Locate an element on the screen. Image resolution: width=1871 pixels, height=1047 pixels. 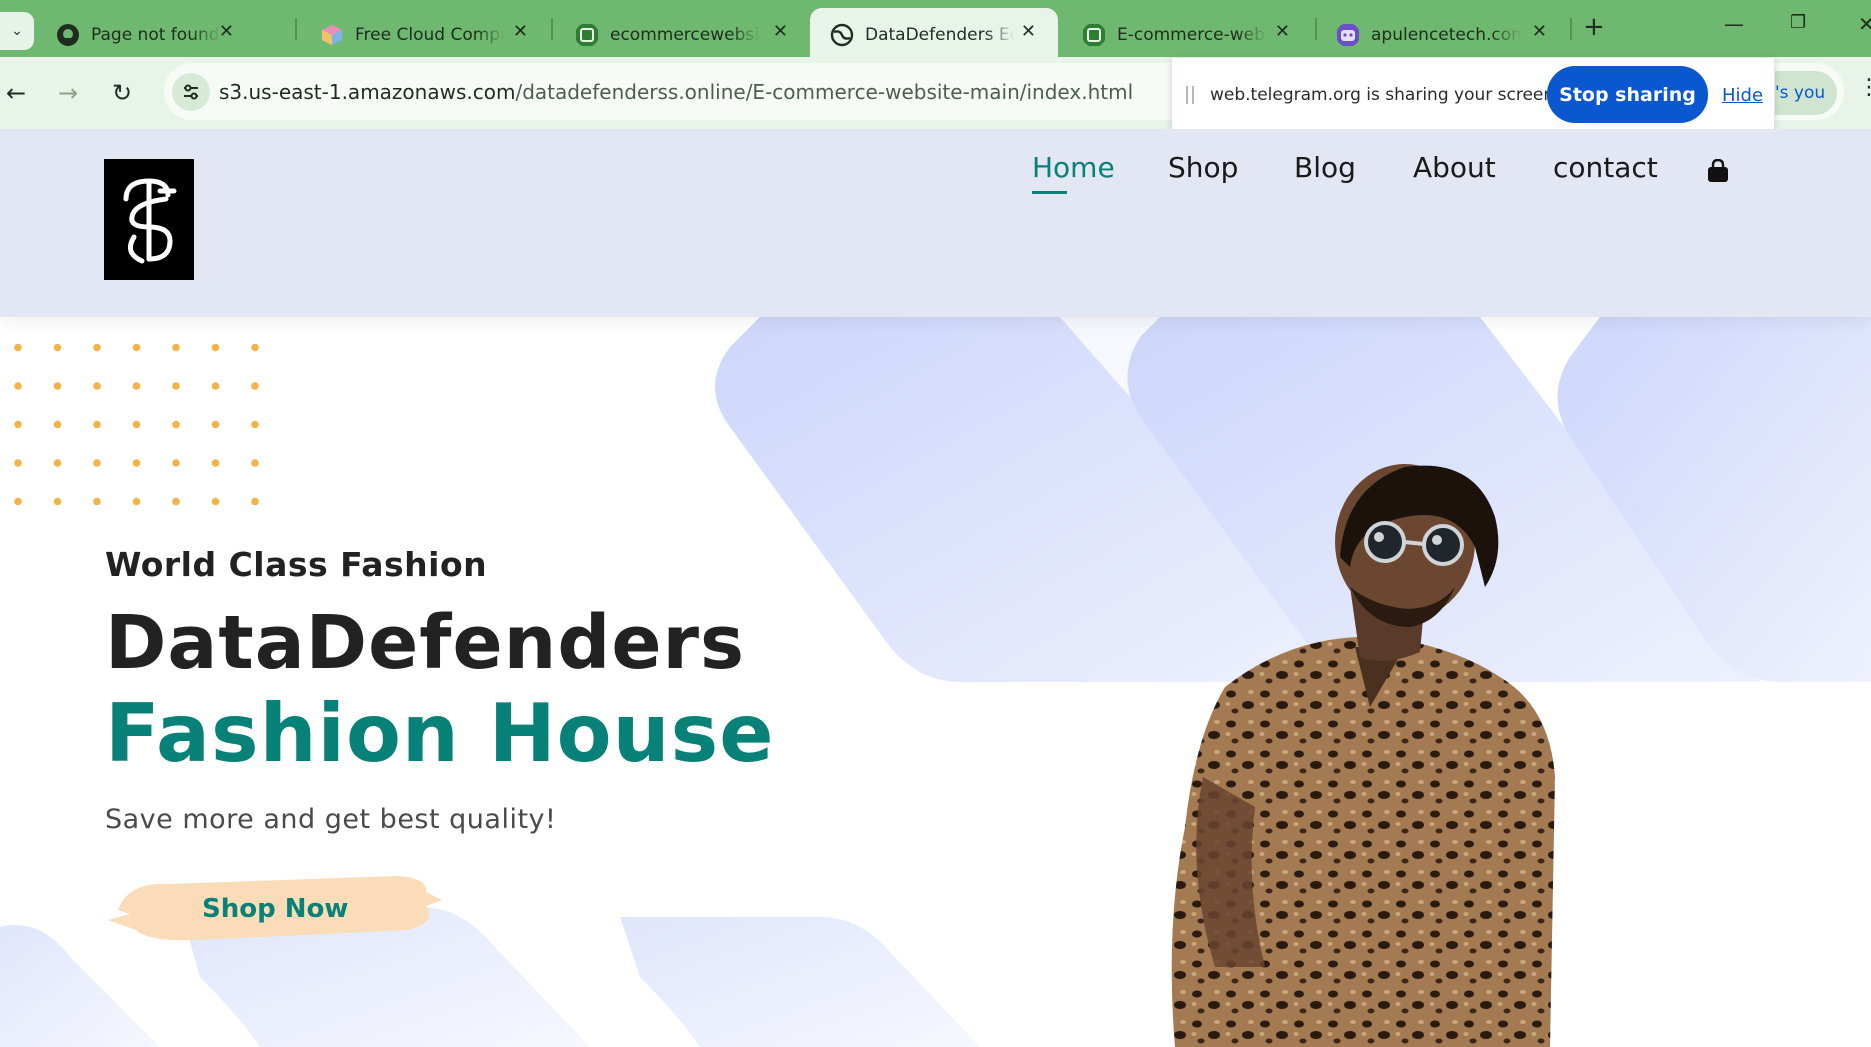
cloud-cube-icon is located at coordinates (332, 35).